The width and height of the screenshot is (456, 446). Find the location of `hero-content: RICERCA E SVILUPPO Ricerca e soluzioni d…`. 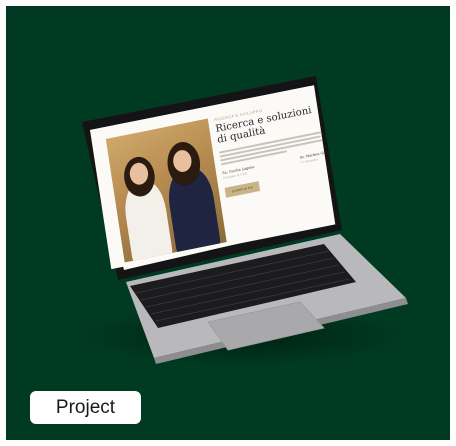

hero-content: RICERCA E SVILUPPO Ricerca e soluzioni d… is located at coordinates (274, 146).